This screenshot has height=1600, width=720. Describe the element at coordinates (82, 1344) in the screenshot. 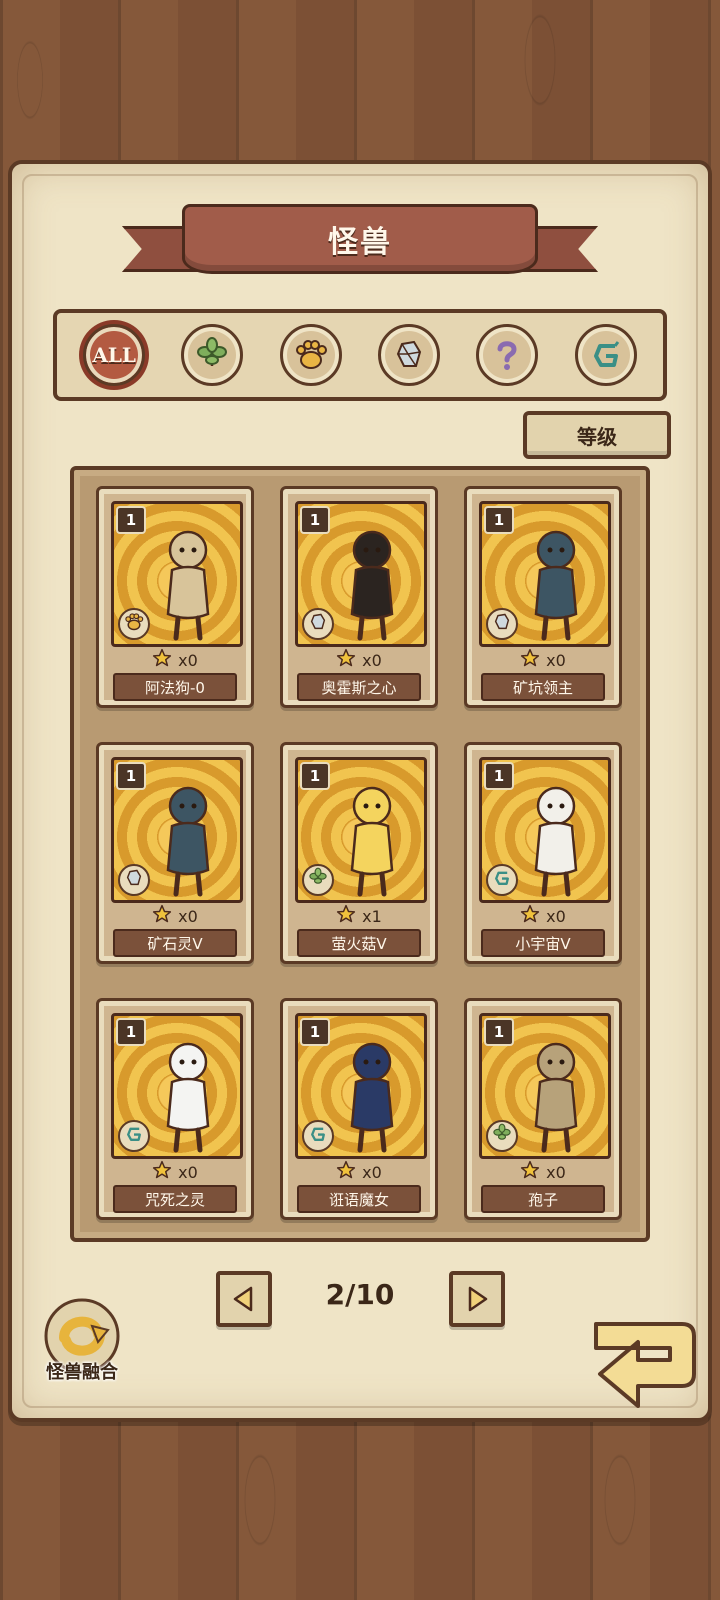

I see `monster-fusion-button: 怪兽融合` at that location.